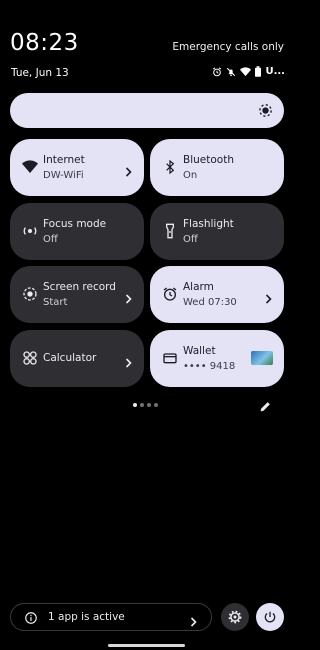 This screenshot has width=320, height=650. Describe the element at coordinates (190, 239) in the screenshot. I see `tile-flashlight-subtitle: Off` at that location.